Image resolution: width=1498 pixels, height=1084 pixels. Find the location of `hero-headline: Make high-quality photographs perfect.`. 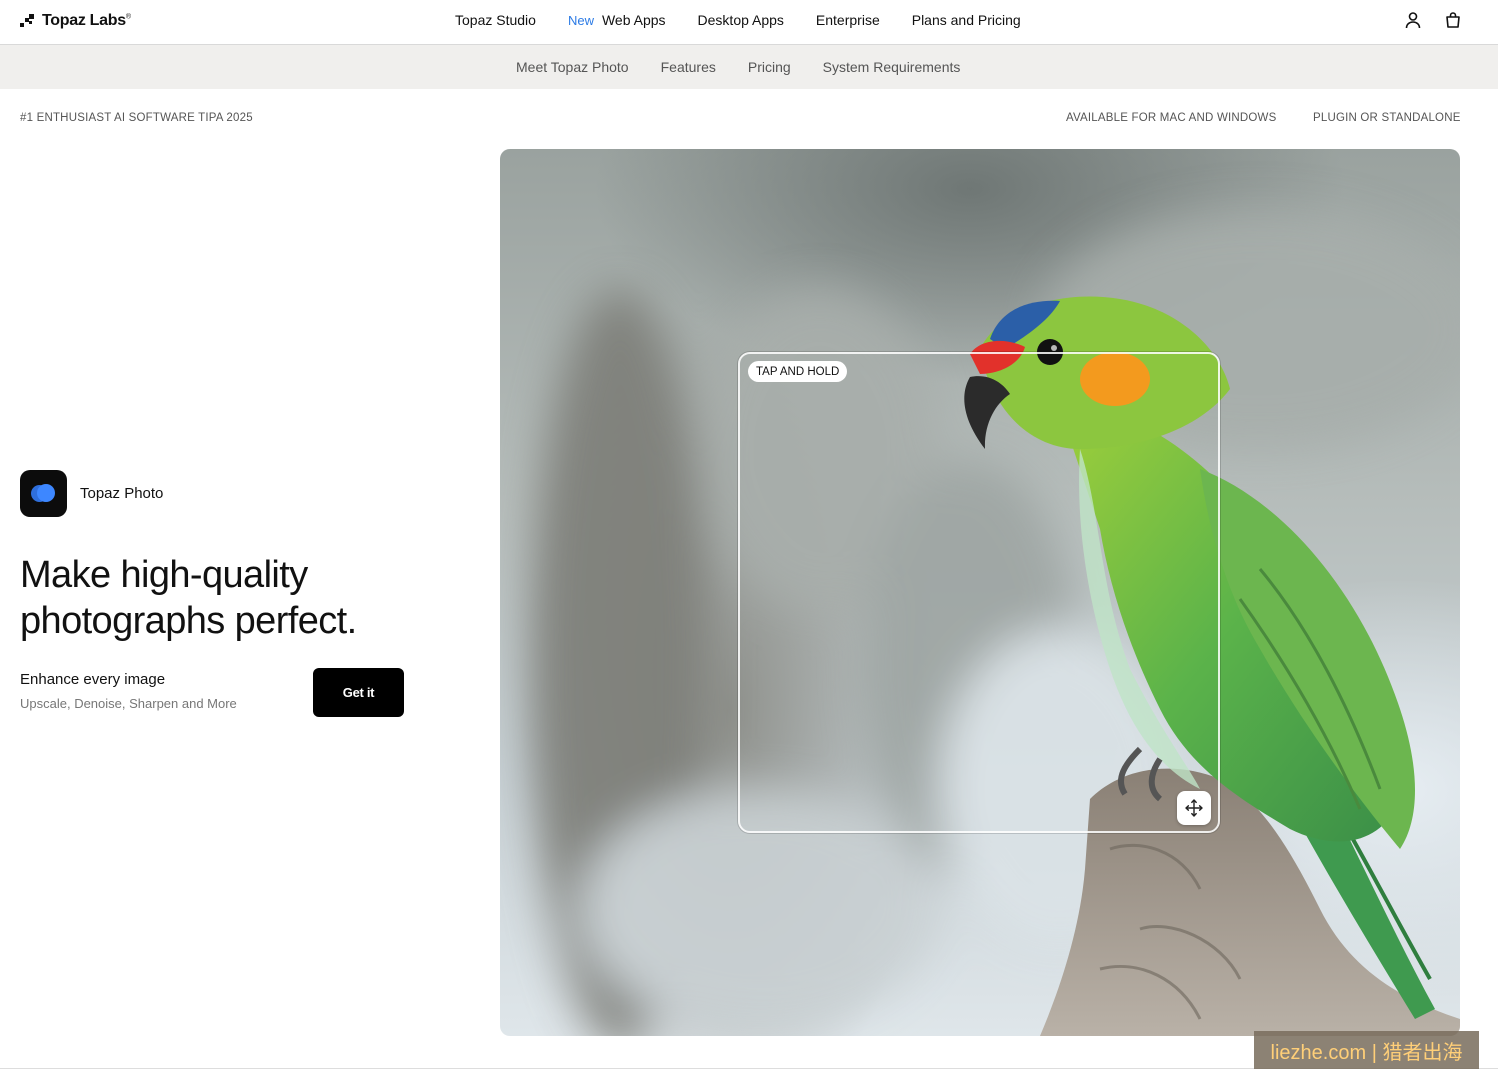

hero-headline: Make high-quality photographs perfect. is located at coordinates (188, 598).